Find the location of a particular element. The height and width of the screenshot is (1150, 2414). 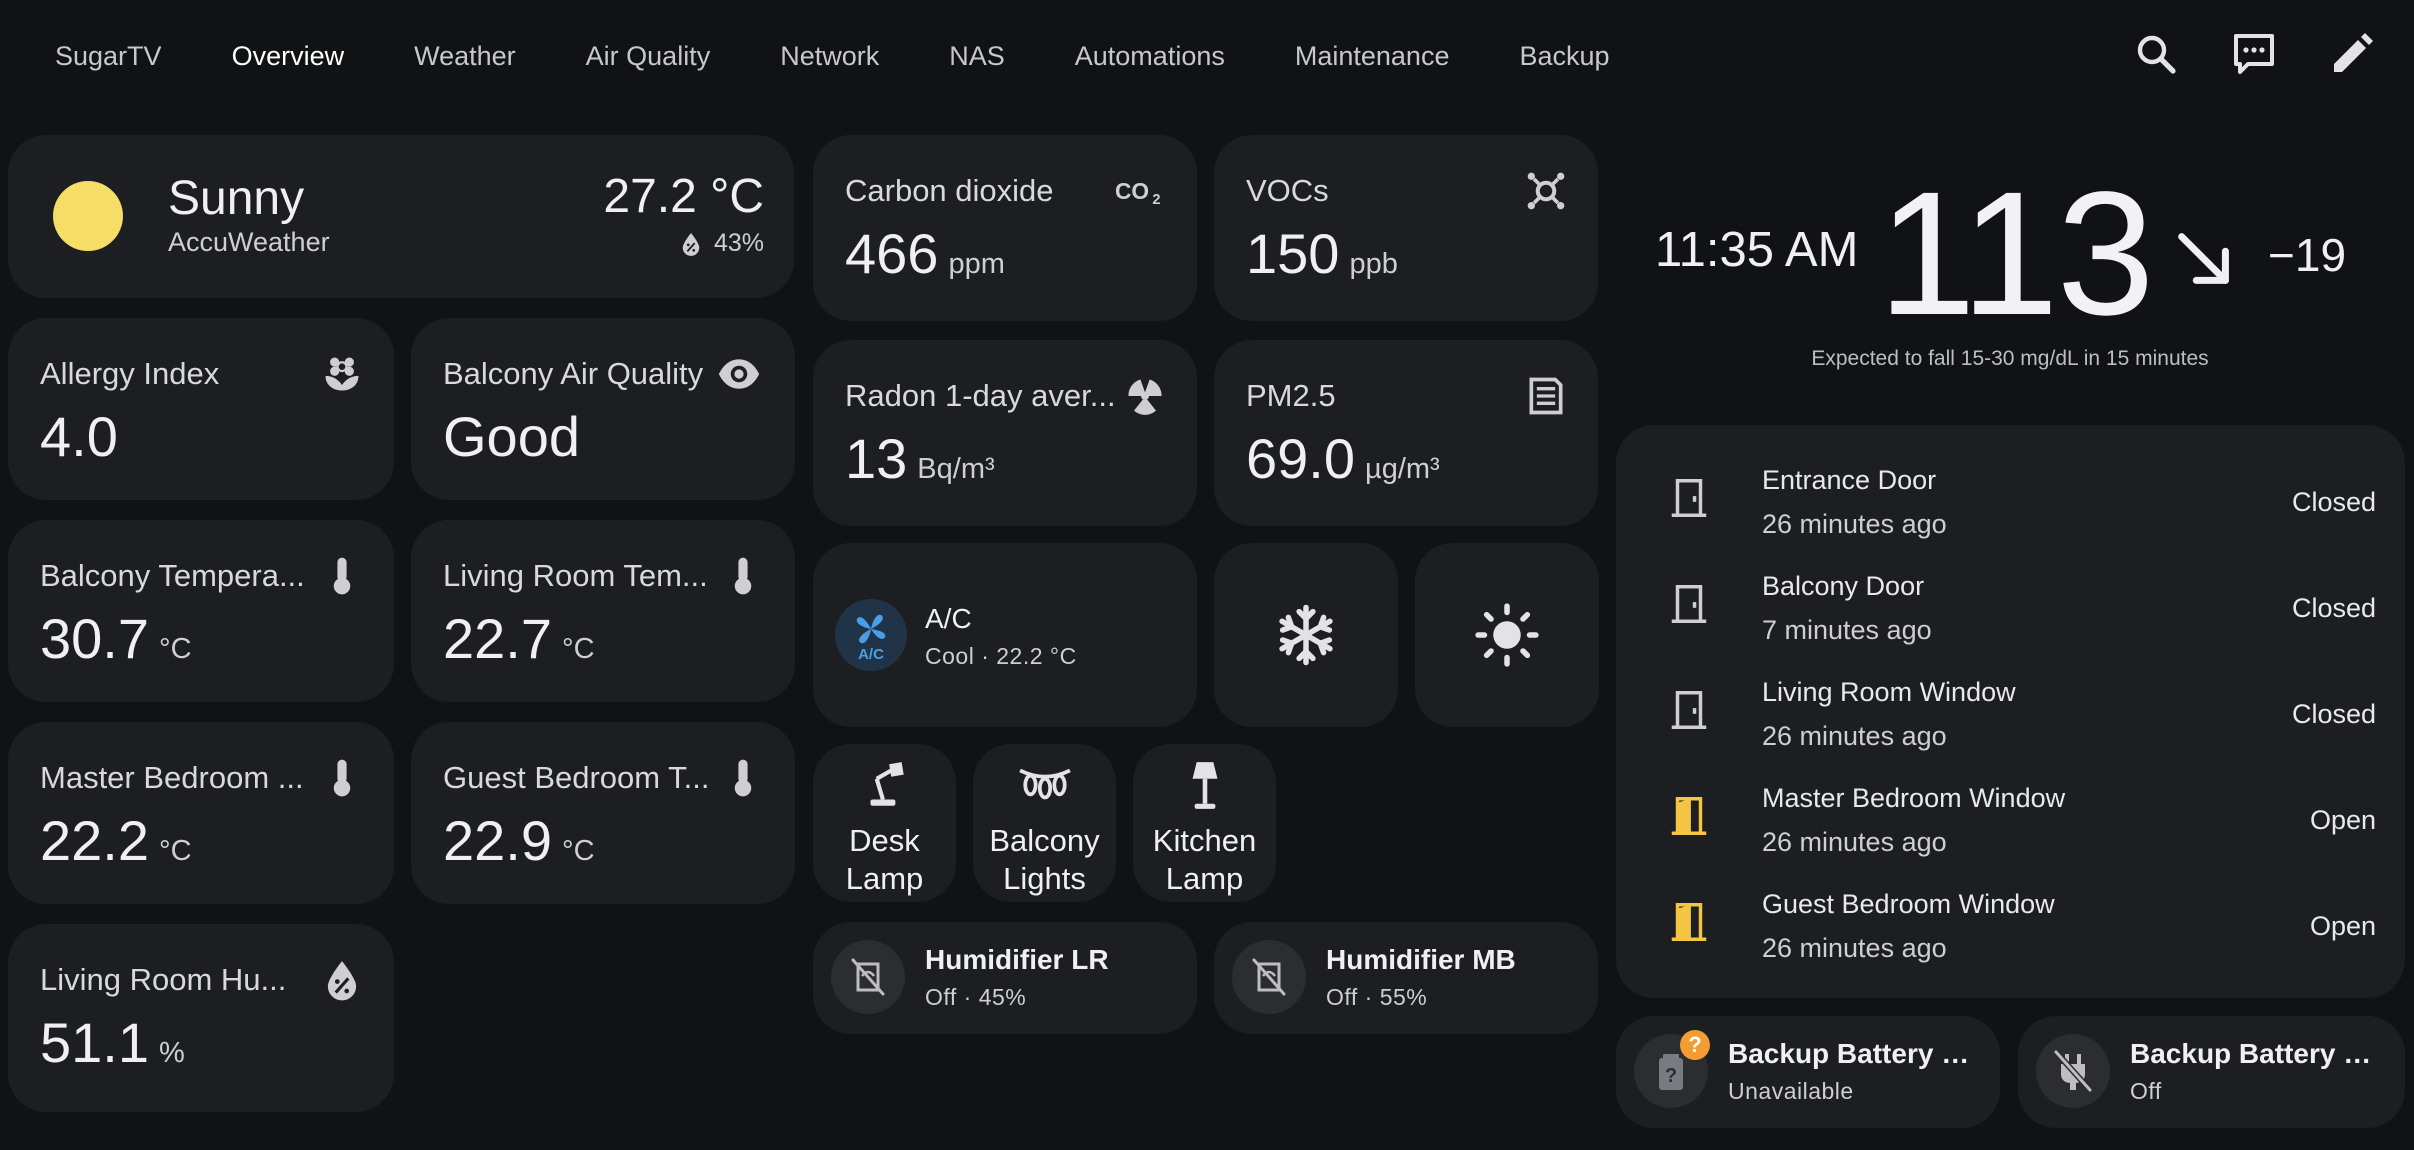

desk-lamp-button: Desk Lamp is located at coordinates (884, 823).